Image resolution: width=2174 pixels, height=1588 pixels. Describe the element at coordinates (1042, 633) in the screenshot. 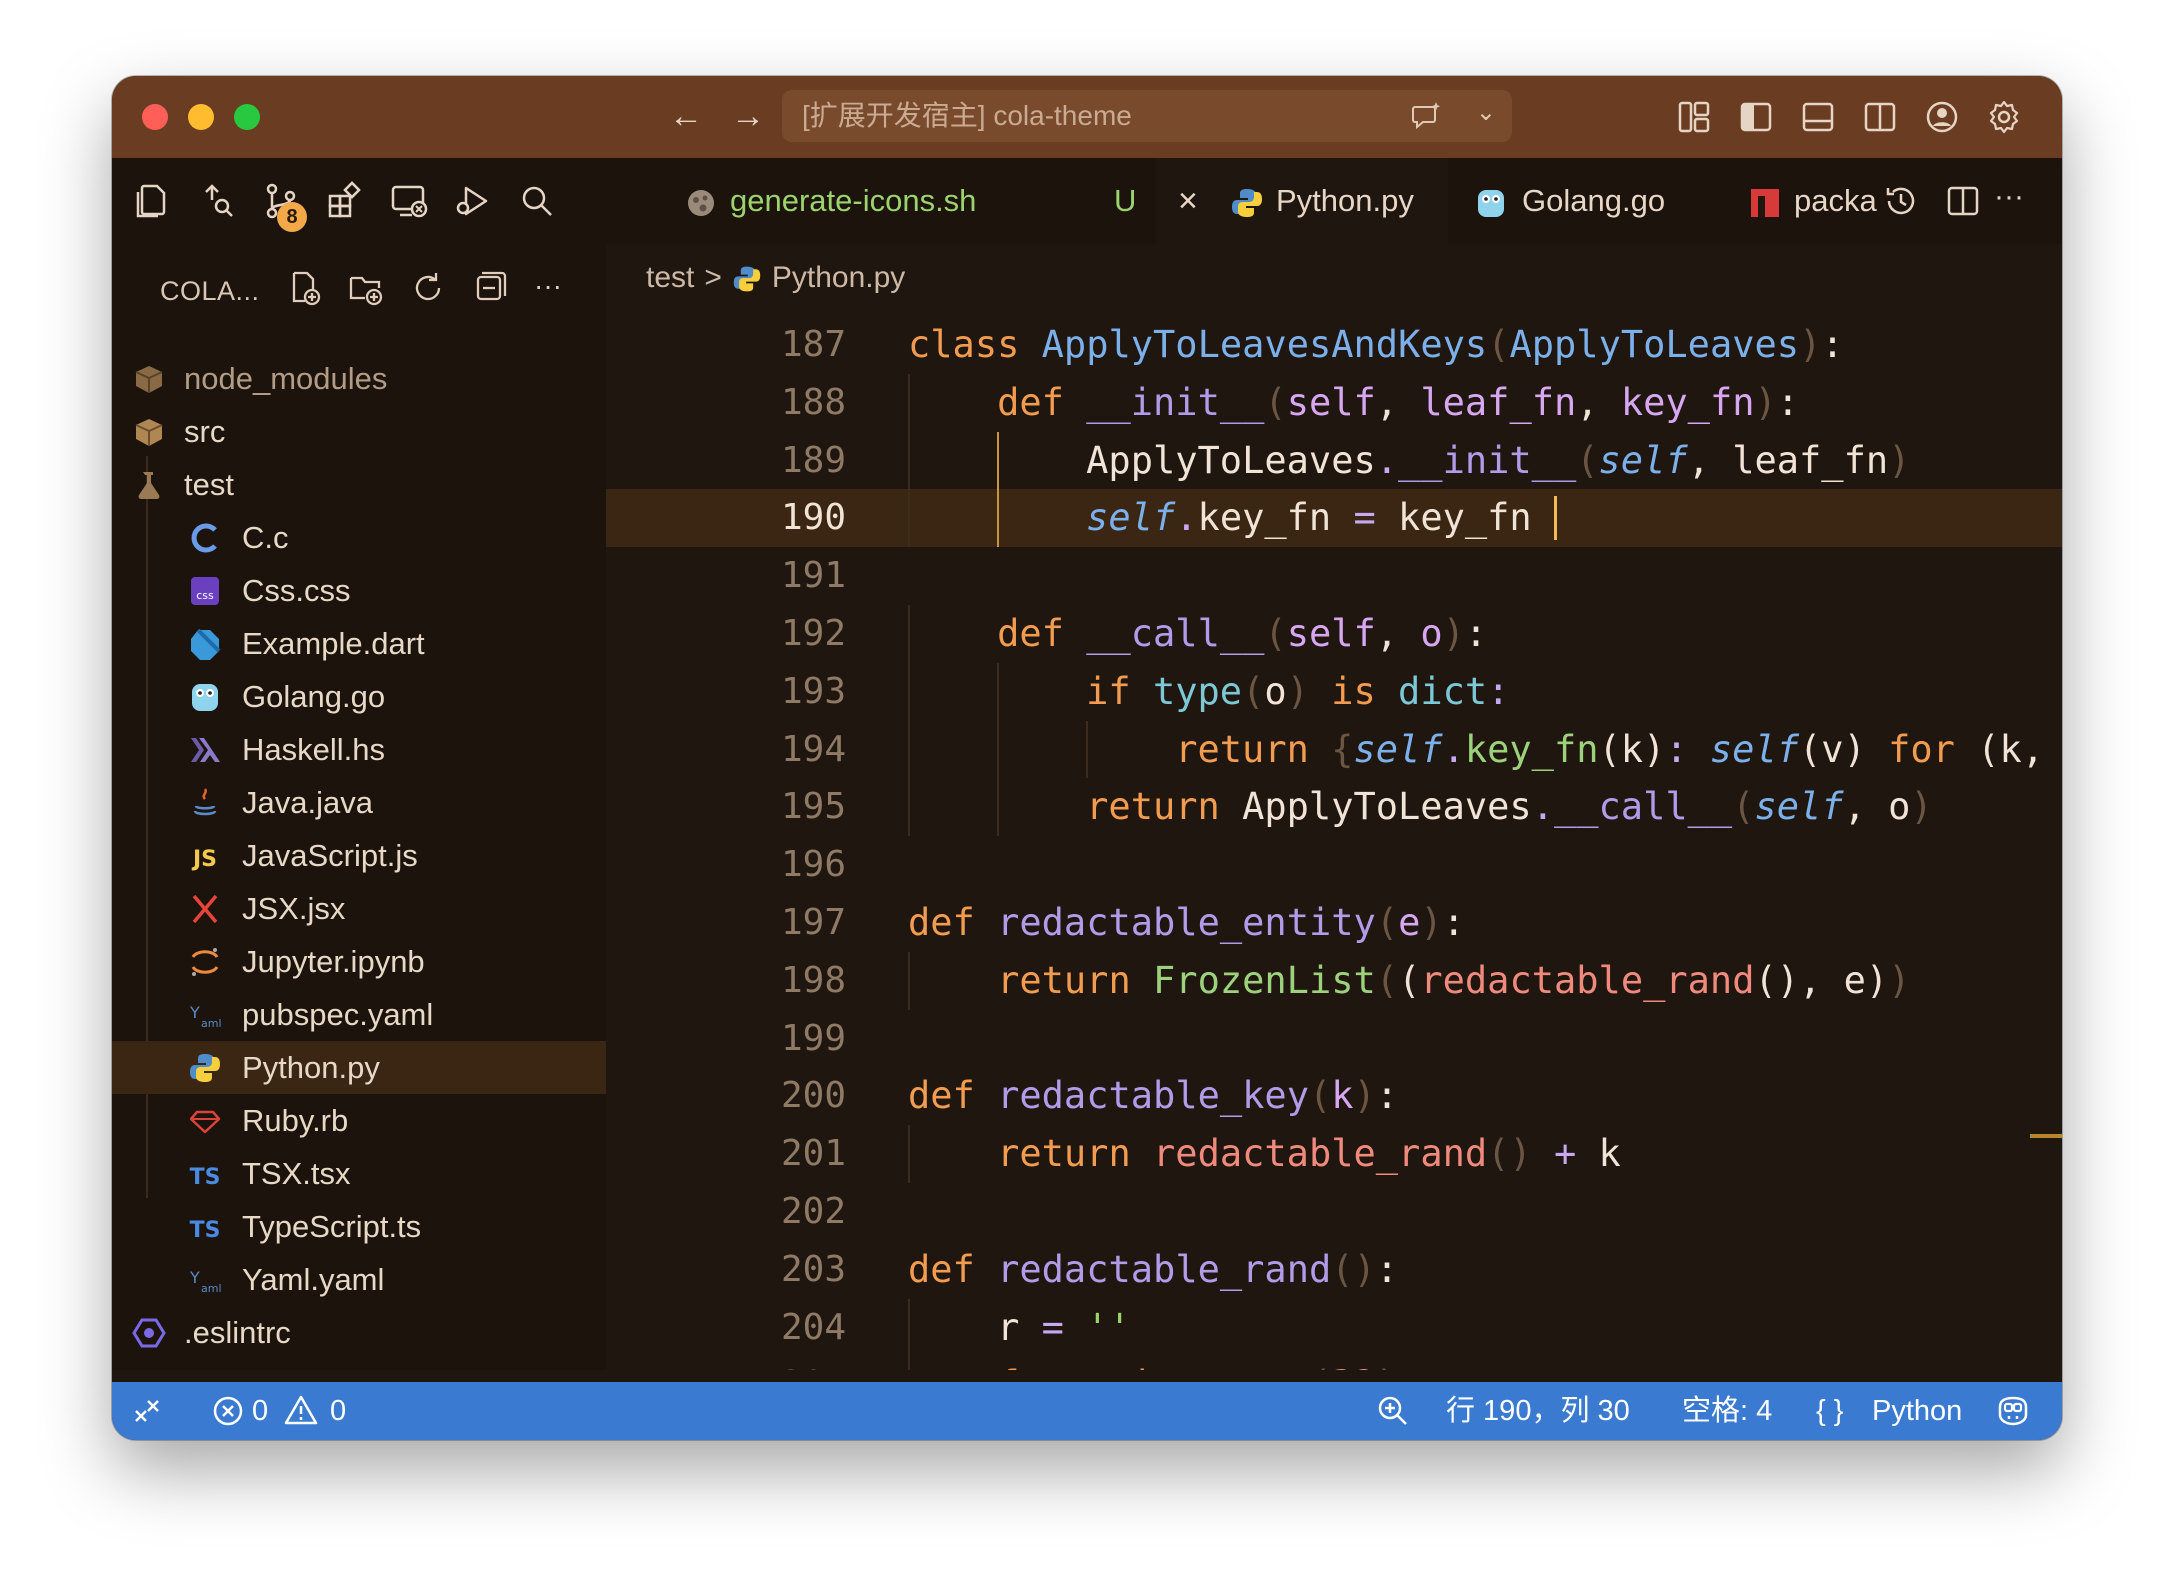

I see `code-token: def` at that location.